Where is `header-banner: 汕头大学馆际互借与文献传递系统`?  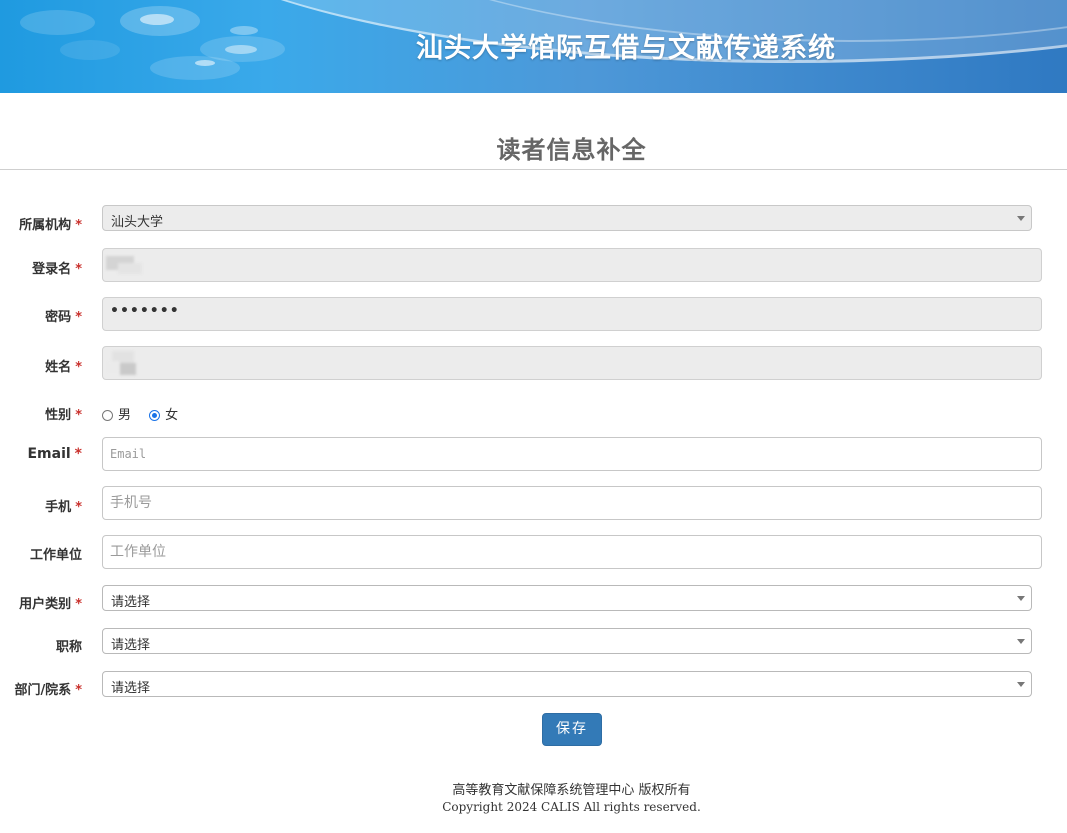
header-banner: 汕头大学馆际互借与文献传递系统 is located at coordinates (533, 46).